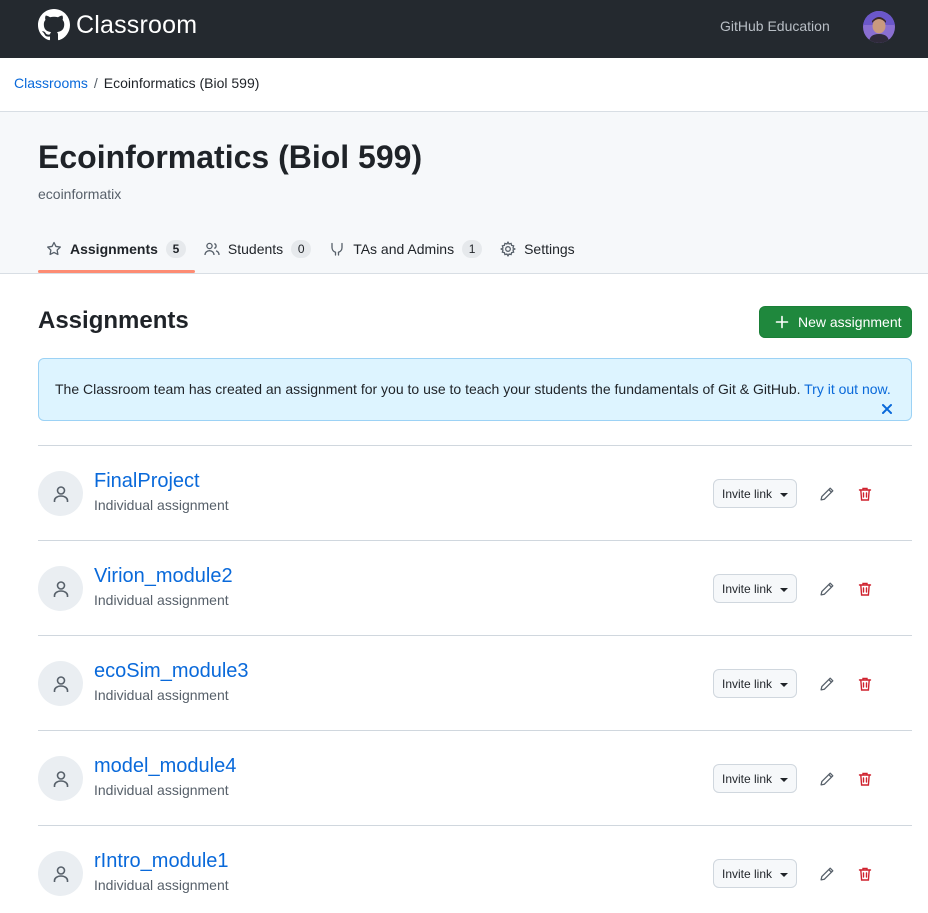 Image resolution: width=928 pixels, height=913 pixels. I want to click on assignment-name-link: Virion_module2, so click(163, 576).